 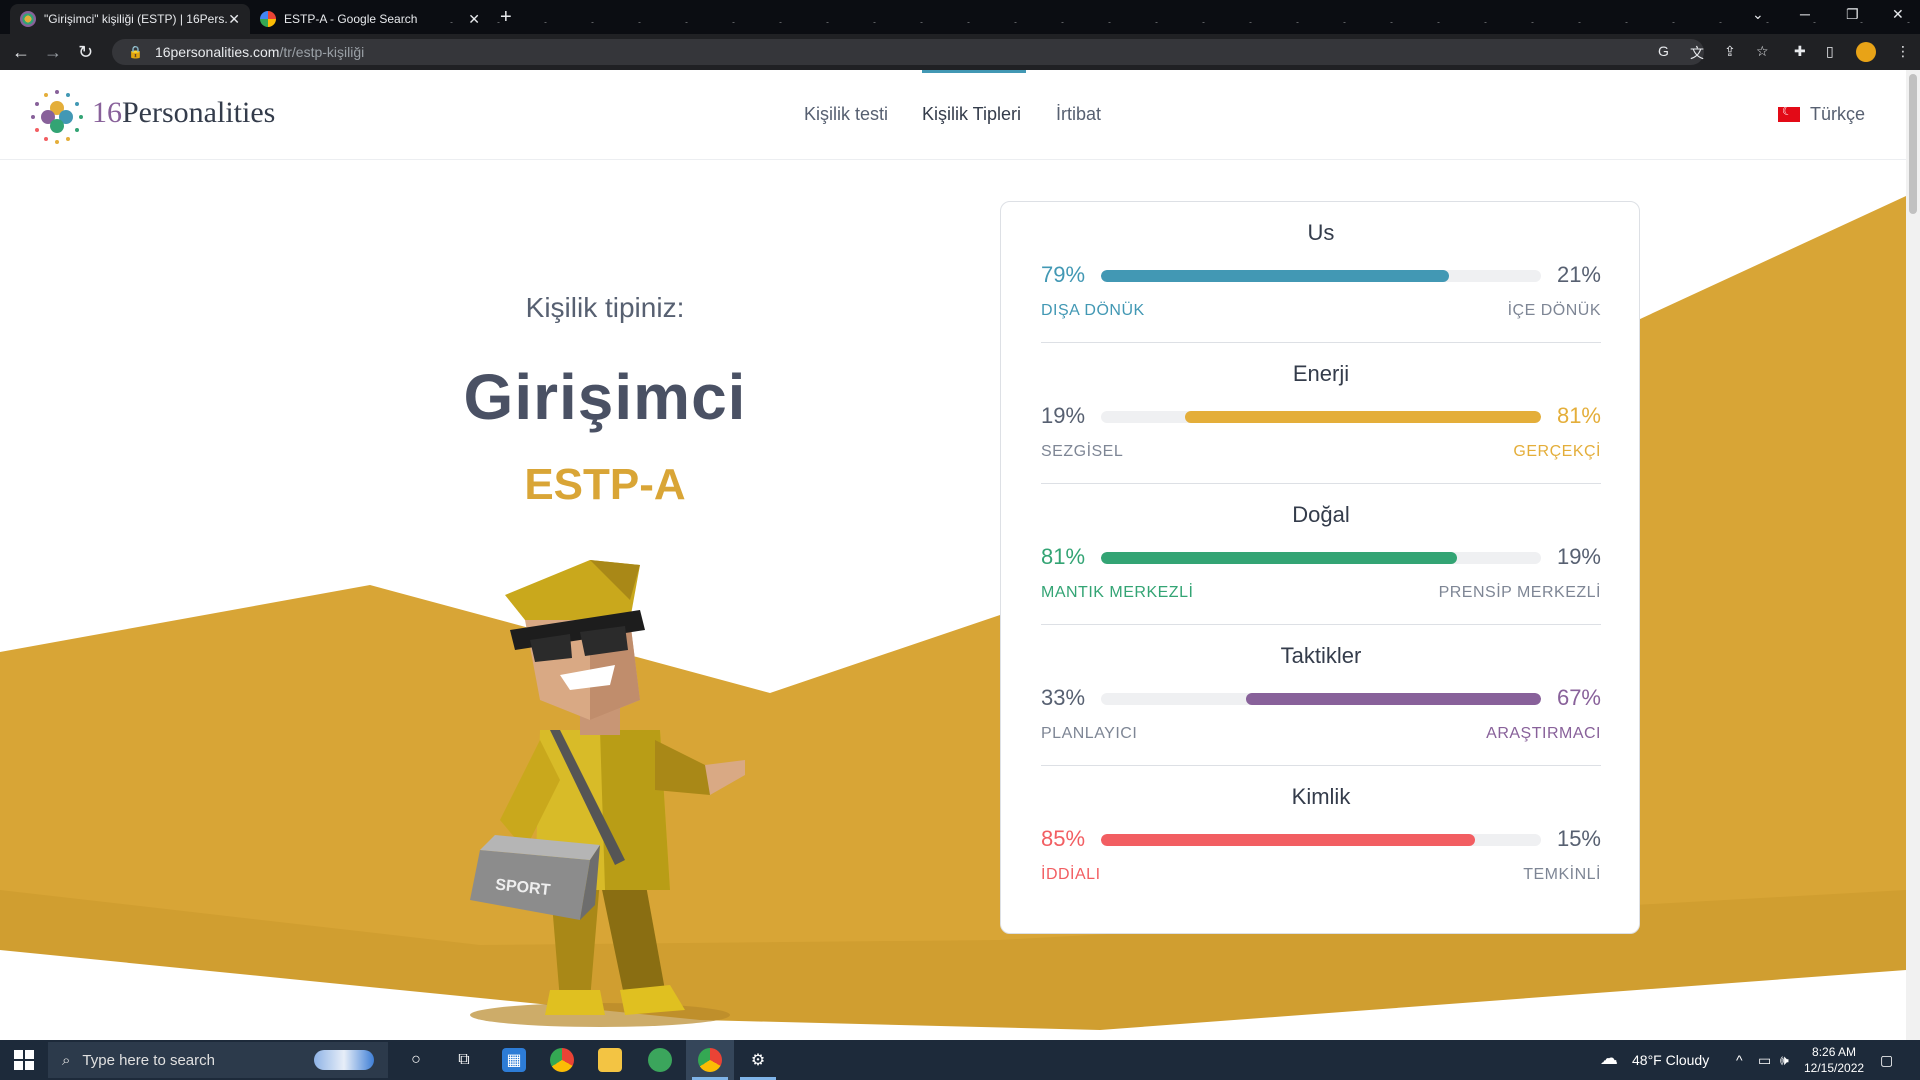 What do you see at coordinates (506, 17) in the screenshot?
I see `new-tab-button: +` at bounding box center [506, 17].